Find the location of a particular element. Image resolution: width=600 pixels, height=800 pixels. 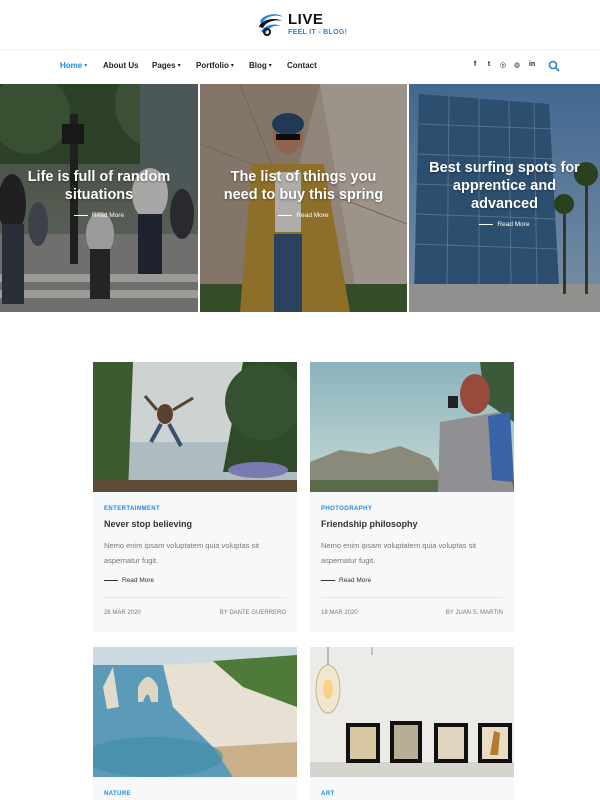

nav-item-blog: Blog ▾ is located at coordinates (260, 65).